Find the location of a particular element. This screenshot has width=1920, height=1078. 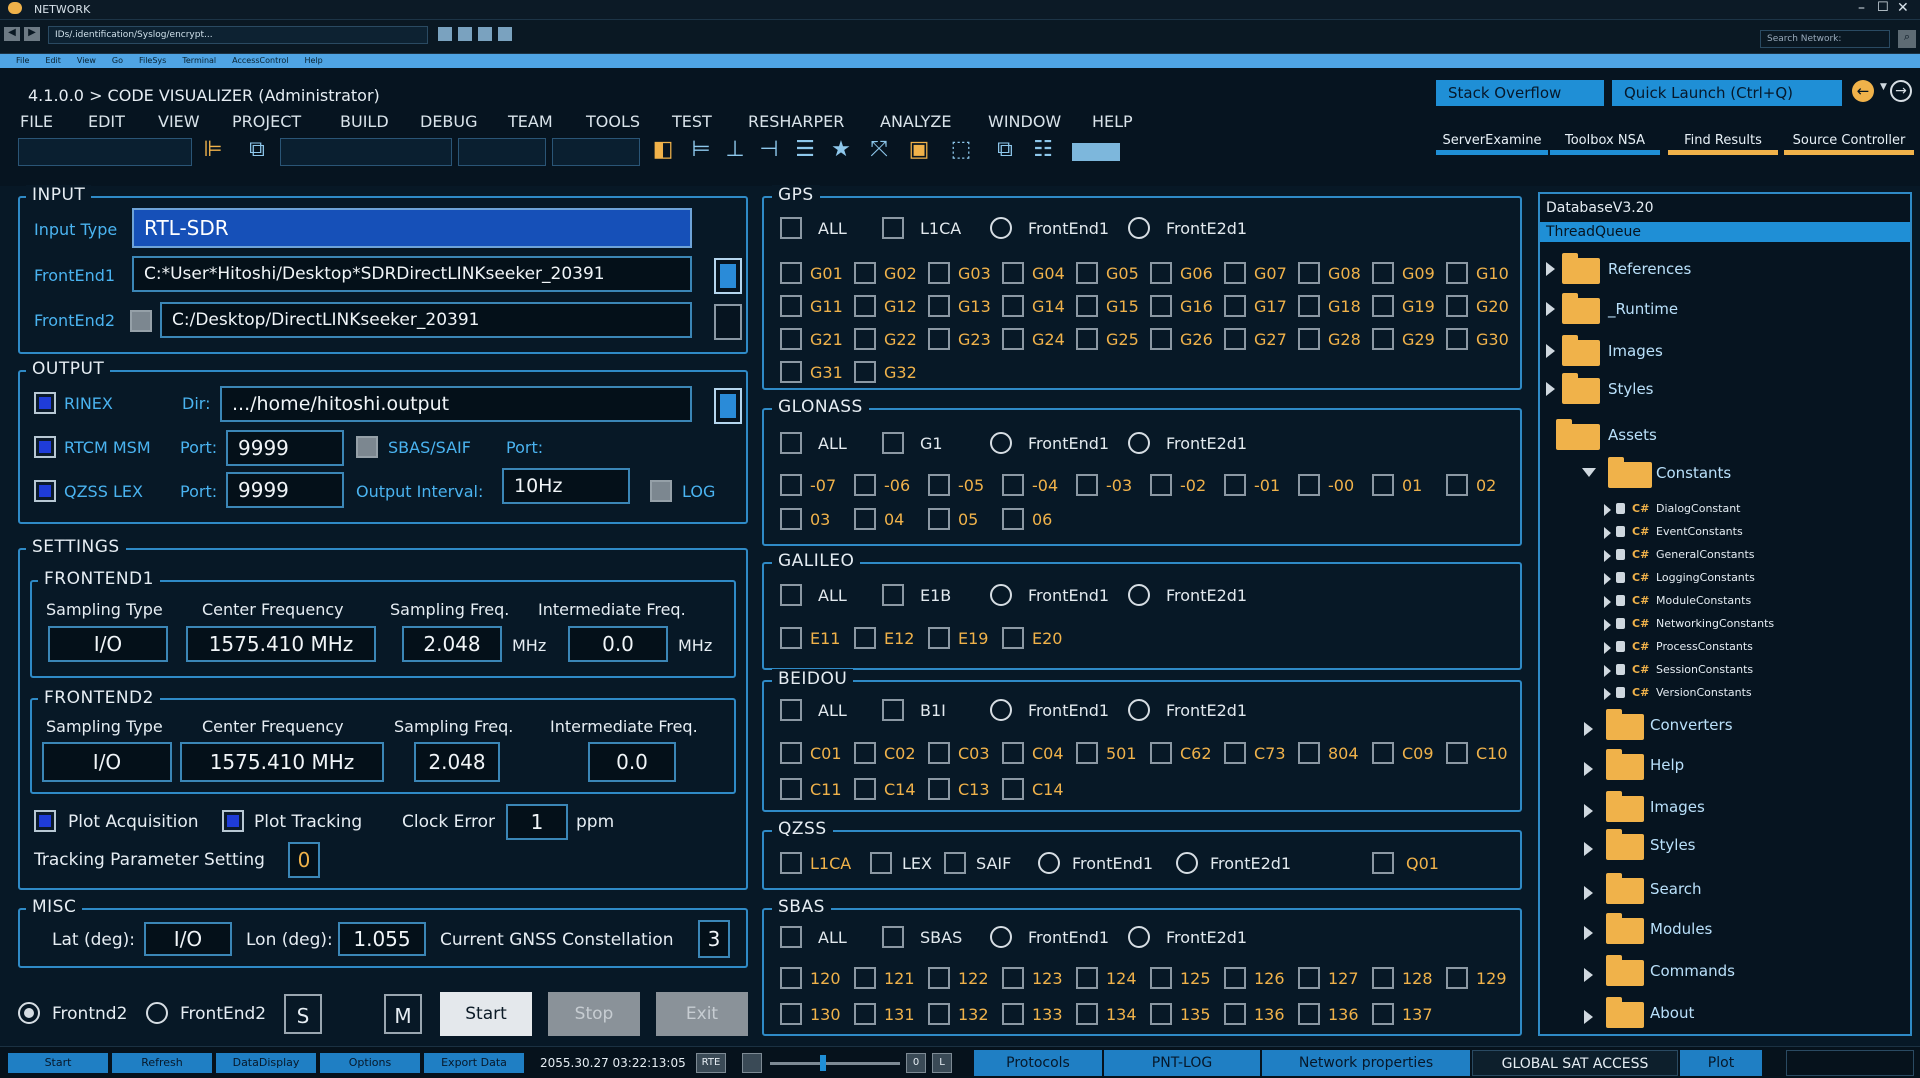

sbas-frontend1-radio is located at coordinates (1001, 937).